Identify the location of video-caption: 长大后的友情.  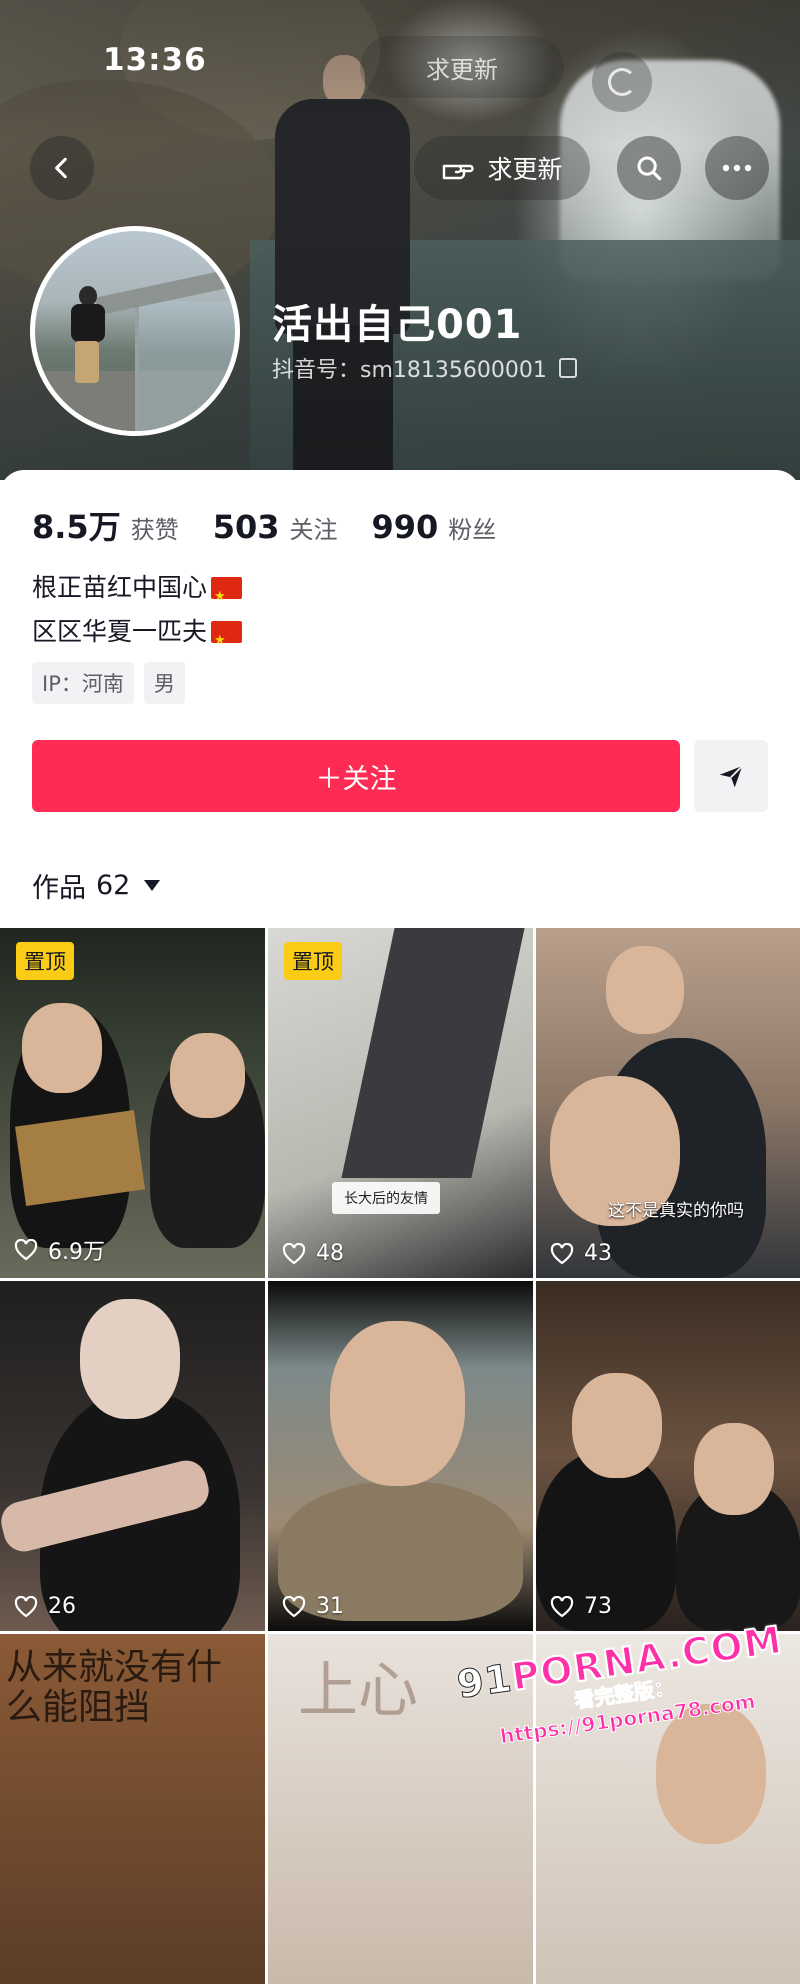
(386, 1198).